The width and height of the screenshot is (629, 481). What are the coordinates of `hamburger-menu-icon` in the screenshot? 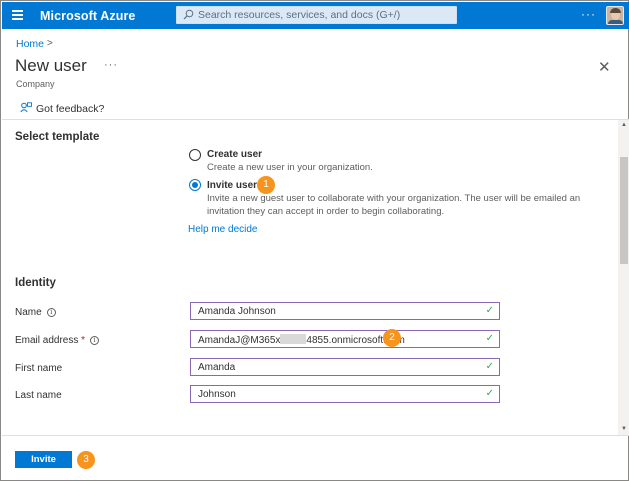 It's located at (17, 15).